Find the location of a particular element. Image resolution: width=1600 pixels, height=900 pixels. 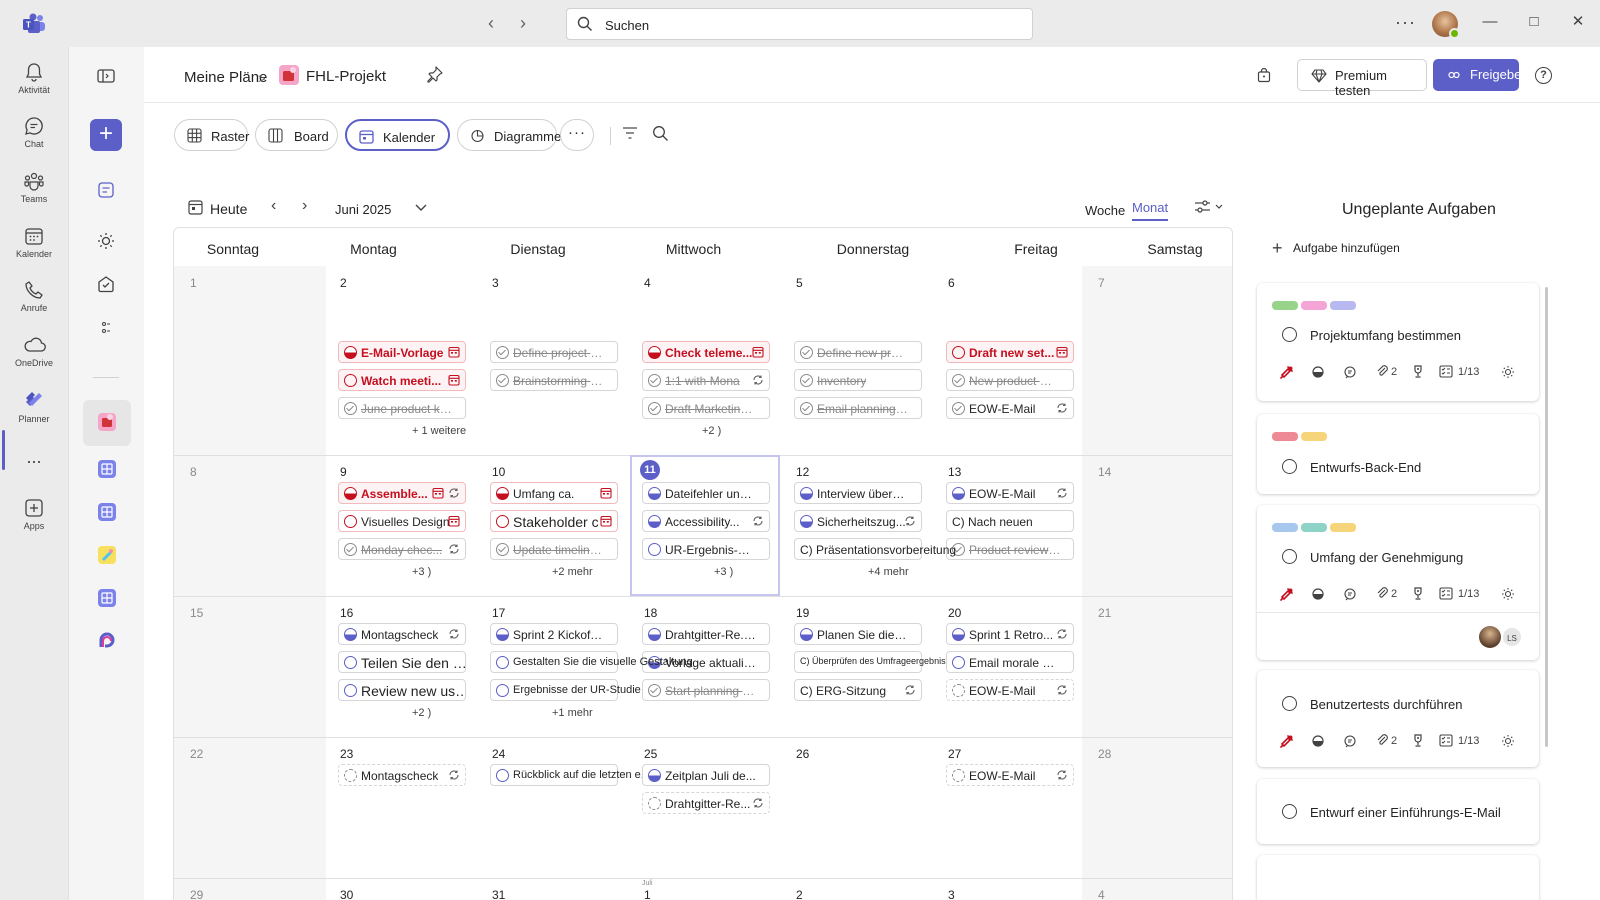

panel-scrollbar is located at coordinates (1546, 517).